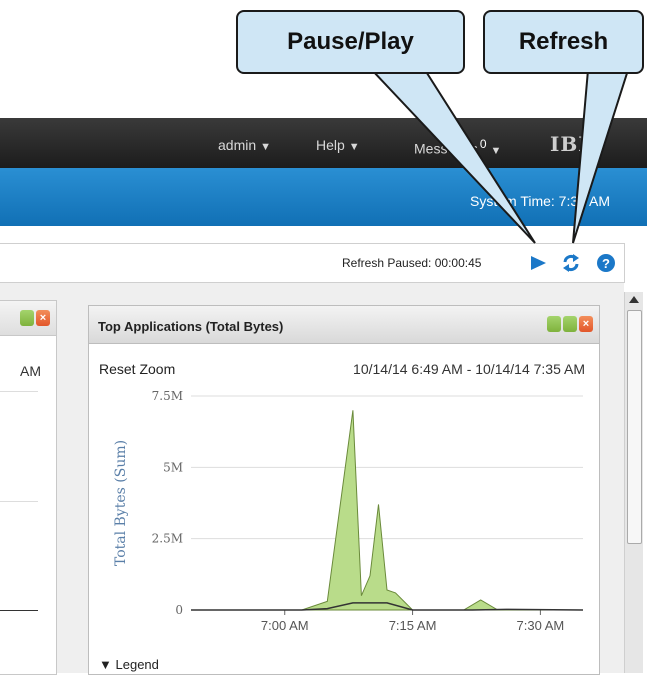 This screenshot has height=675, width=647. Describe the element at coordinates (634, 299) in the screenshot. I see `scroll-up-icon` at that location.